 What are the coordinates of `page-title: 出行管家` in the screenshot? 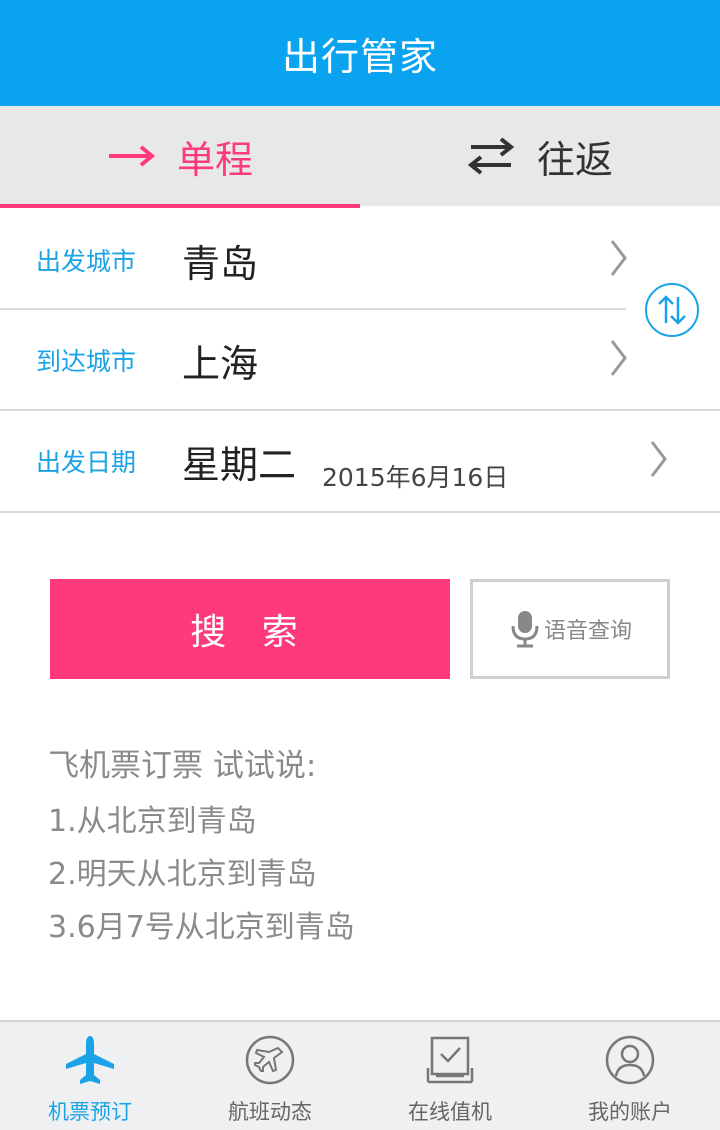 It's located at (359, 56).